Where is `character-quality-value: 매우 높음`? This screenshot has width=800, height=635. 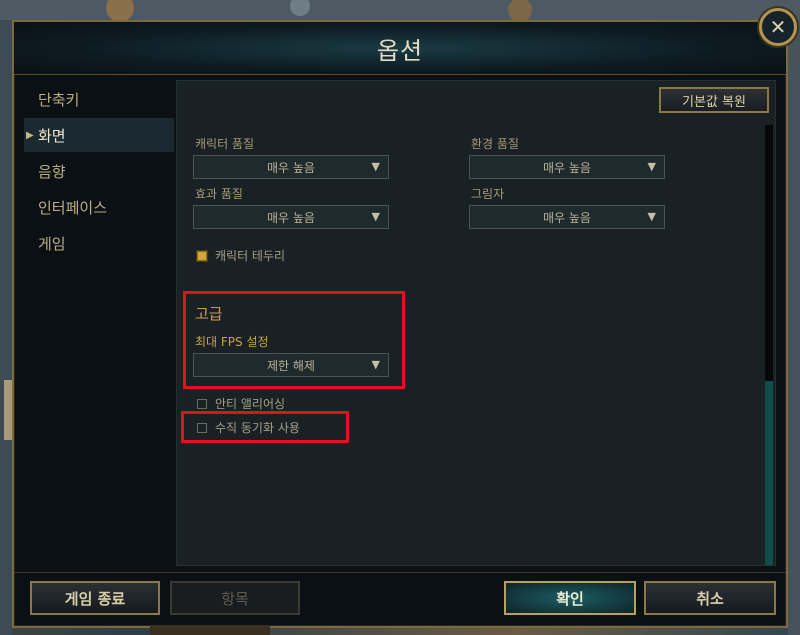
character-quality-value: 매우 높음 is located at coordinates (291, 167).